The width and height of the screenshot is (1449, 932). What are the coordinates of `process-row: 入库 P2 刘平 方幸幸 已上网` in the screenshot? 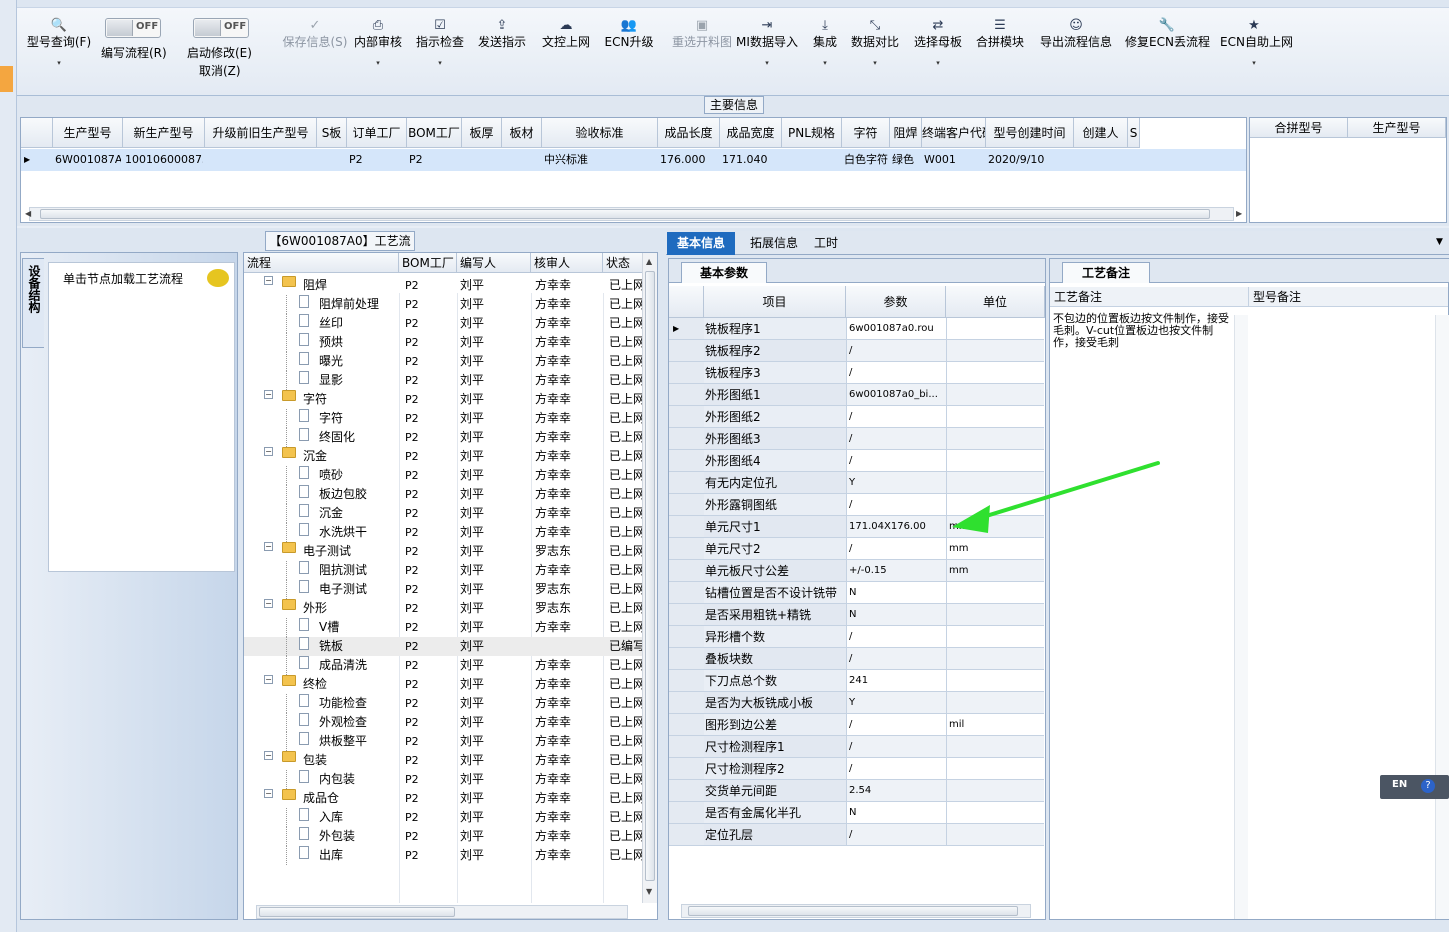 It's located at (444, 817).